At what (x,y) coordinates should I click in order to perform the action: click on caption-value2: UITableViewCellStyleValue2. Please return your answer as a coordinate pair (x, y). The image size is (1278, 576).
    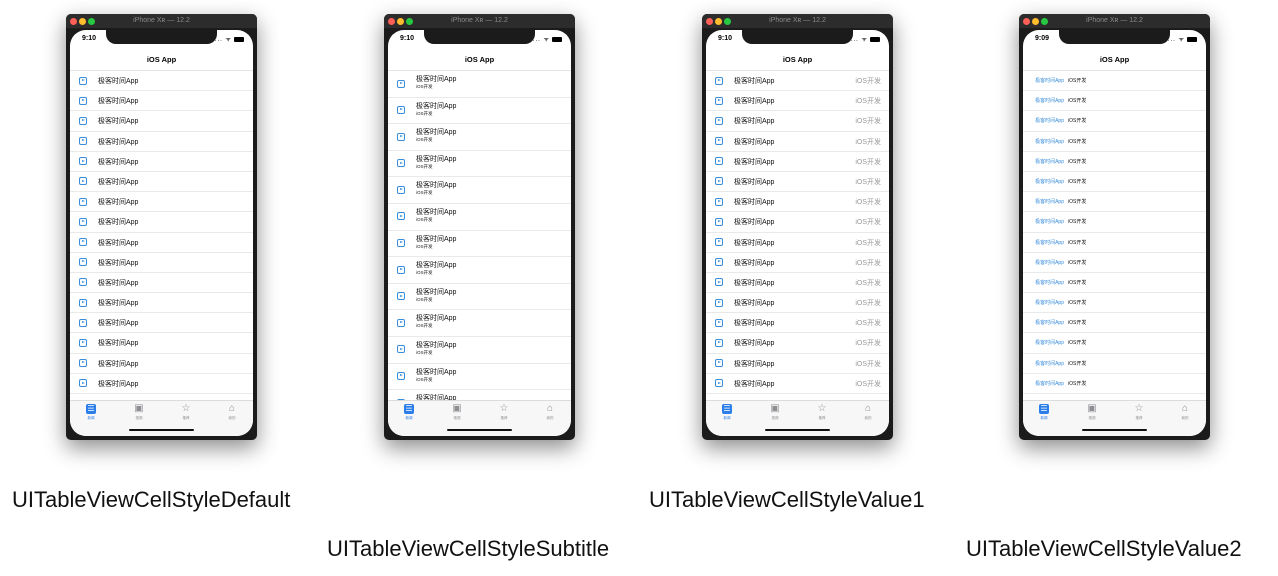
    Looking at the image, I should click on (1104, 548).